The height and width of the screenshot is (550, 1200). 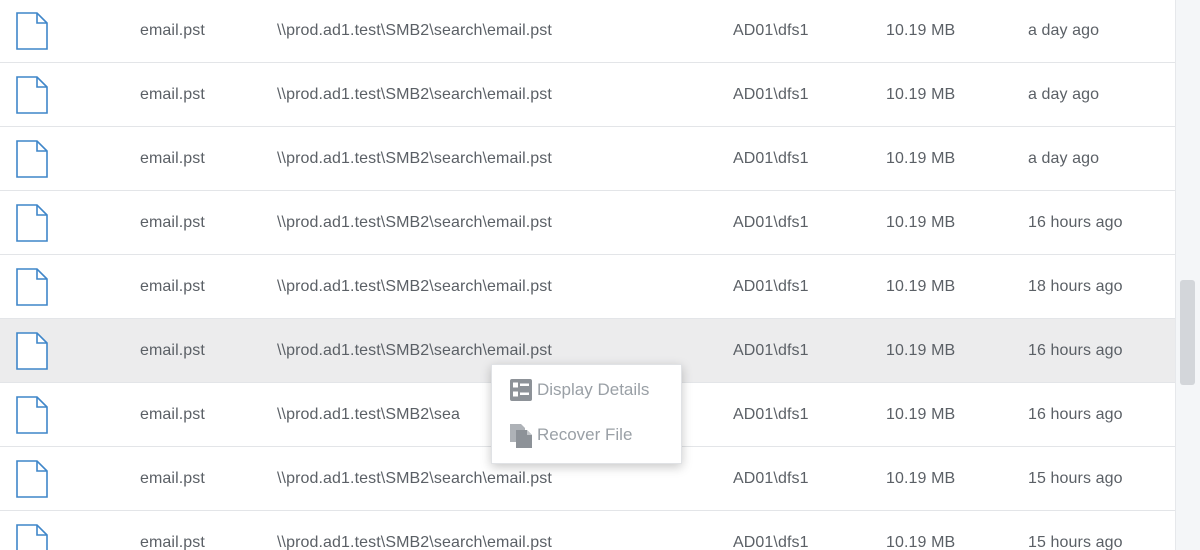 I want to click on display-details-label: Display Details, so click(x=593, y=389).